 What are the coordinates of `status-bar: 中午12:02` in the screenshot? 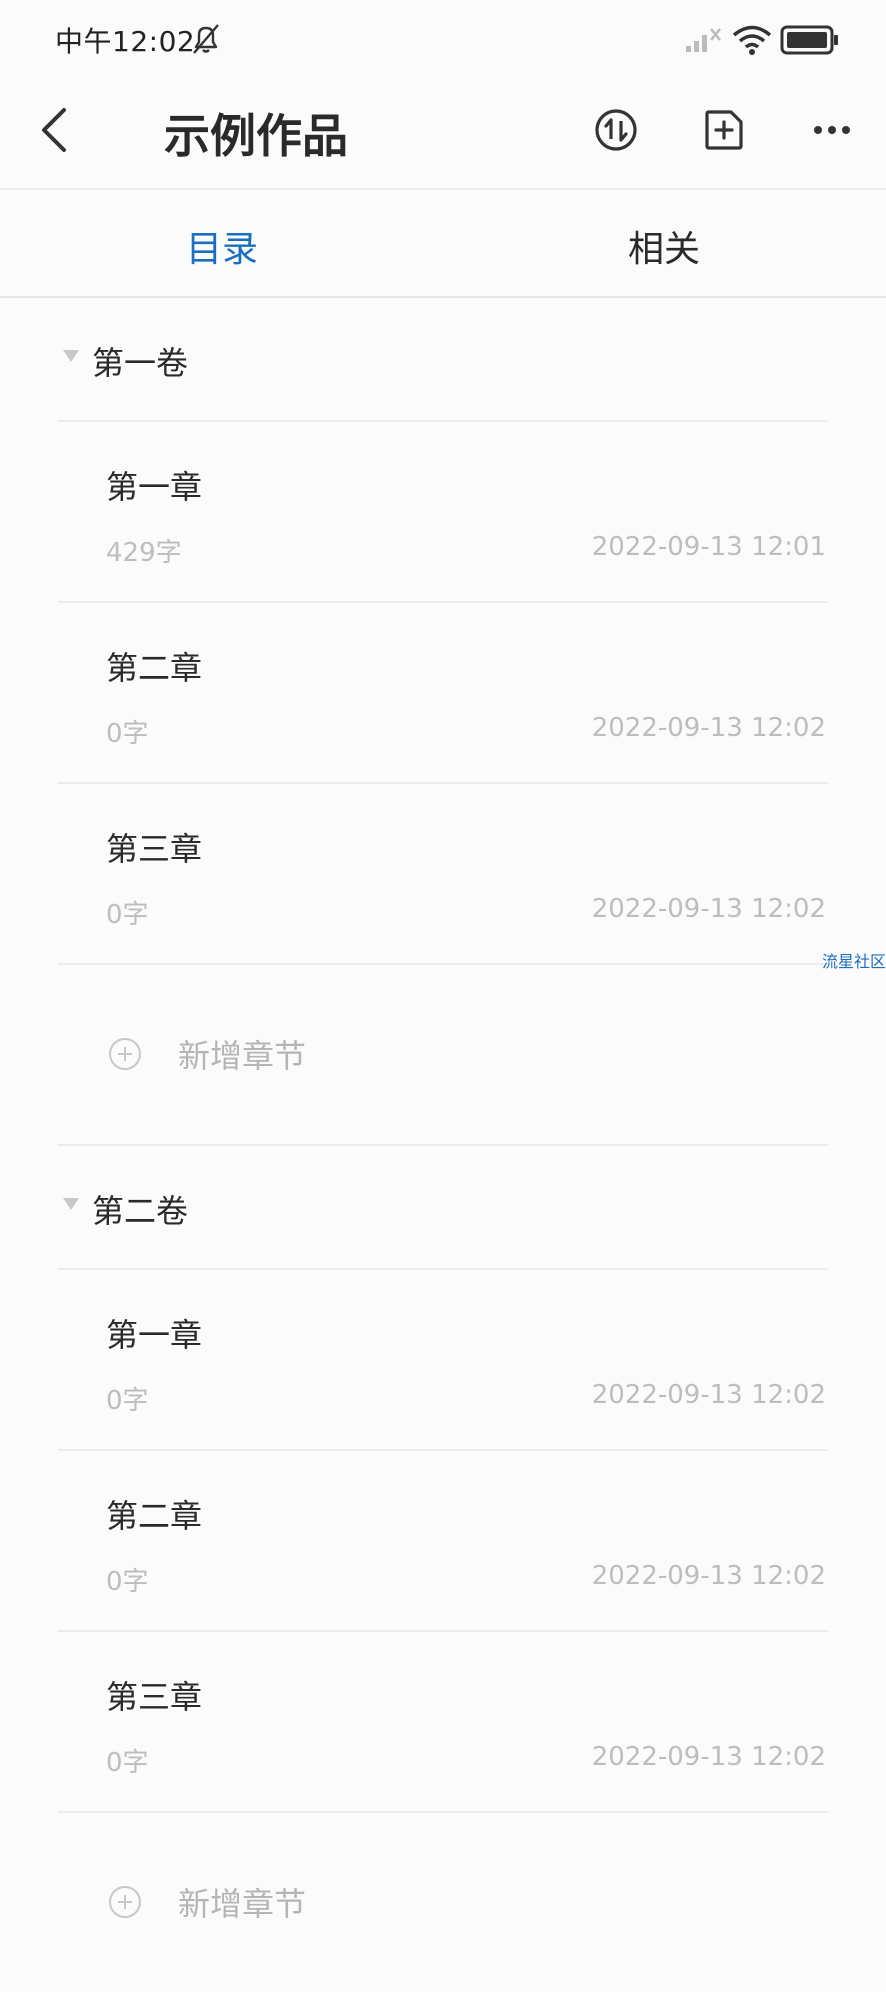 It's located at (443, 40).